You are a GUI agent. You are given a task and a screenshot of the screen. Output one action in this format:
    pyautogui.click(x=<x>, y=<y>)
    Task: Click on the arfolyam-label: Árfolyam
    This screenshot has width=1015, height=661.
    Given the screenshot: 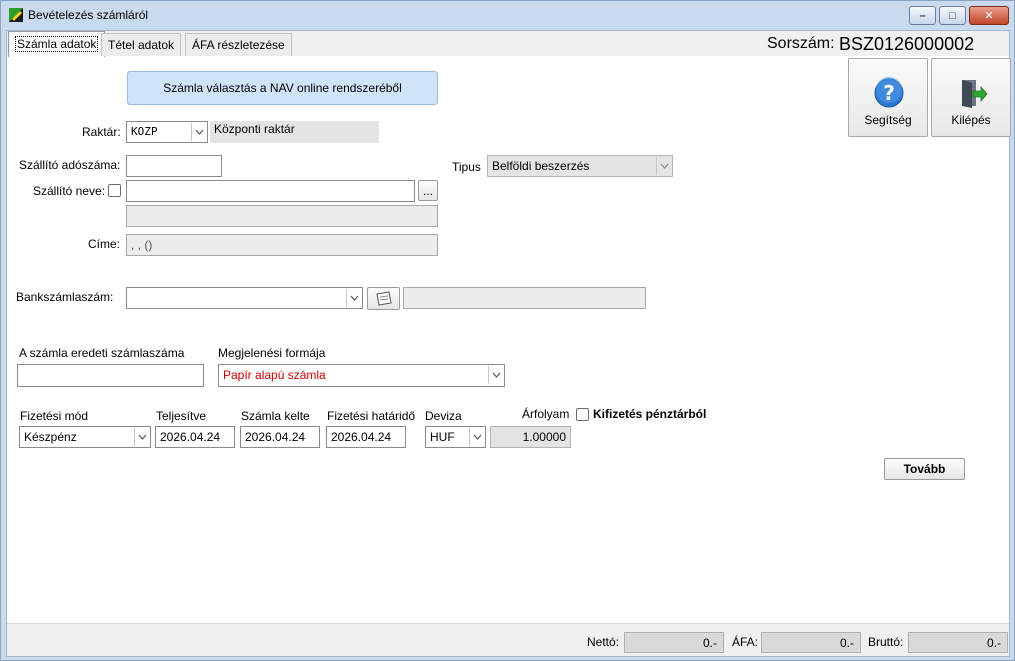 What is the action you would take?
    pyautogui.click(x=546, y=414)
    